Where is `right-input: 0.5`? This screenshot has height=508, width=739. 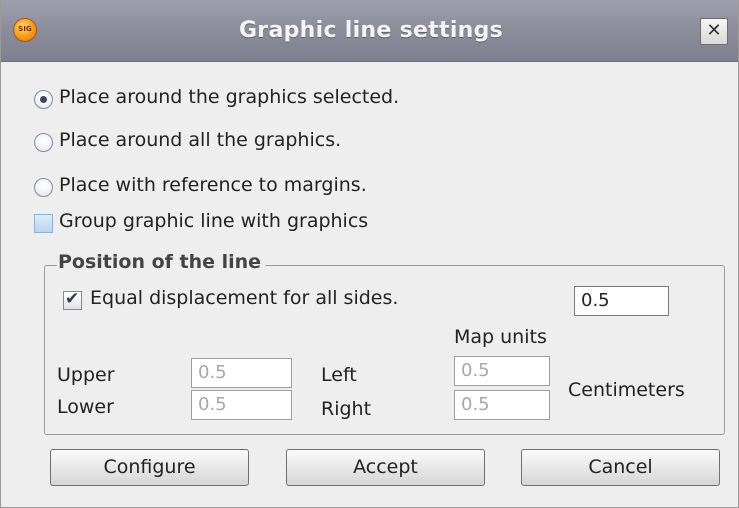 right-input: 0.5 is located at coordinates (502, 405).